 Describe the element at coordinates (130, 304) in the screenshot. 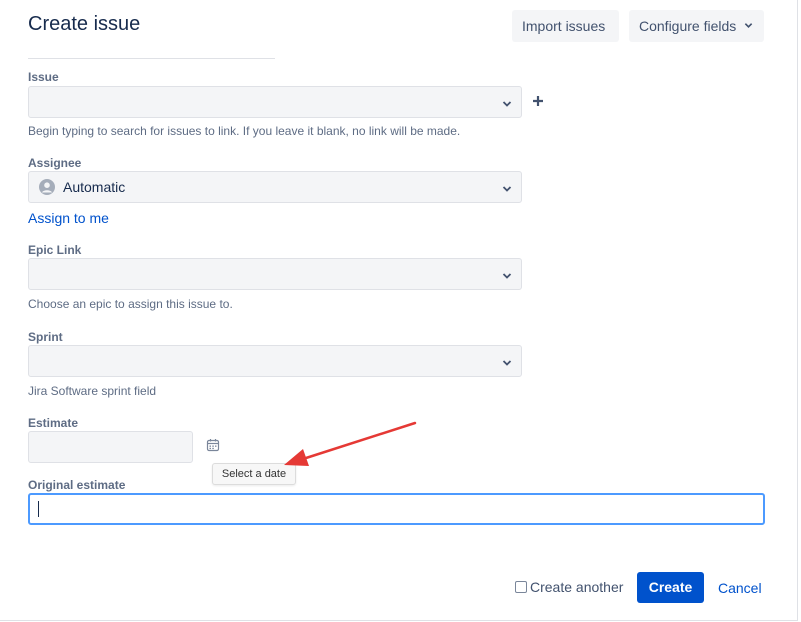

I see `epic-link-description: Choose an epic to assign this issue to.` at that location.